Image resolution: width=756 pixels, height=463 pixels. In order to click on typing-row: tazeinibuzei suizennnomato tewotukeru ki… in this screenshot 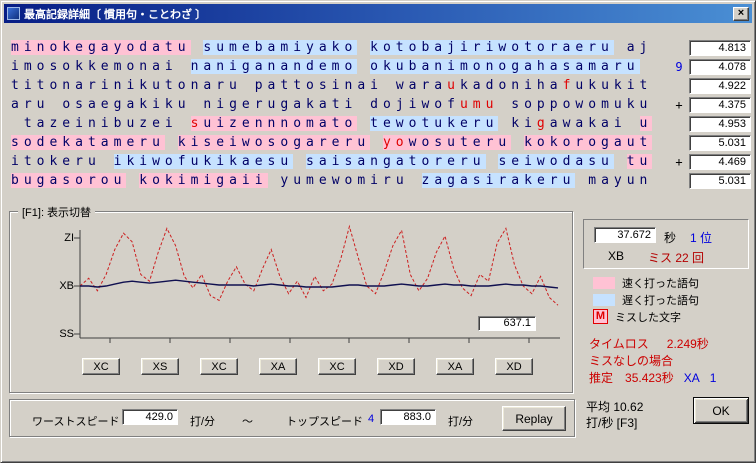, I will do `click(381, 124)`.